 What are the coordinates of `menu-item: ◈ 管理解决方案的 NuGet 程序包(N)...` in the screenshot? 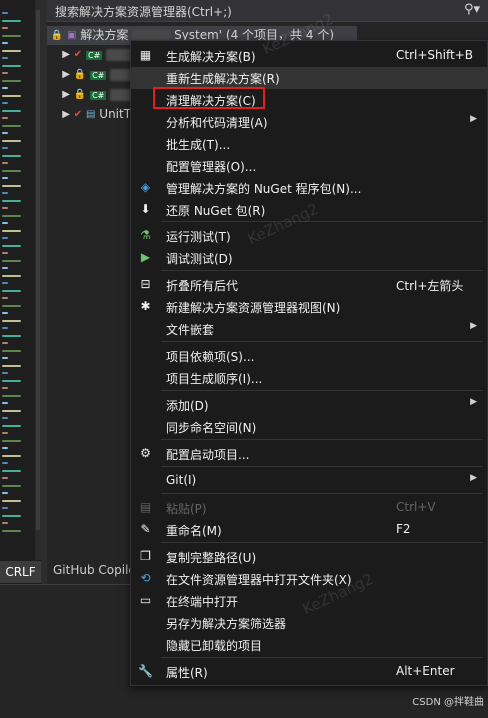 It's located at (309, 188).